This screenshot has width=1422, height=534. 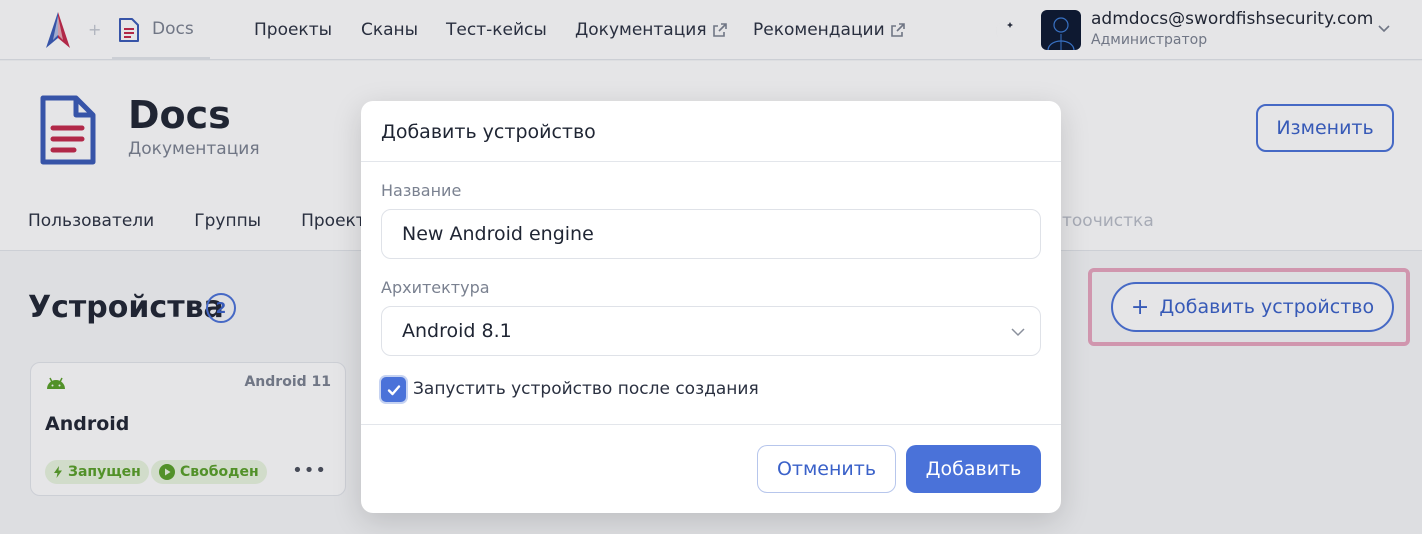 What do you see at coordinates (711, 234) in the screenshot?
I see `name-input: New Android engine` at bounding box center [711, 234].